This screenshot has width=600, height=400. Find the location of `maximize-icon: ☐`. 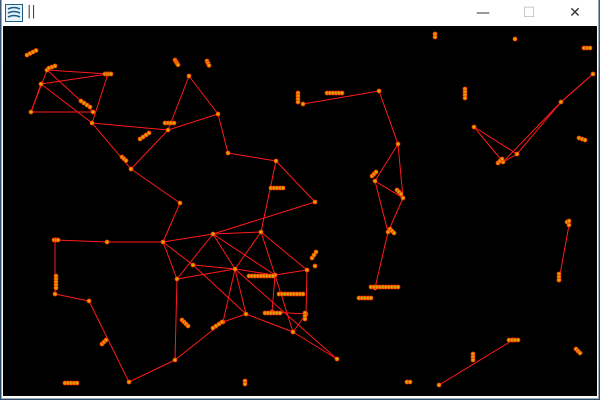

maximize-icon: ☐ is located at coordinates (529, 13).